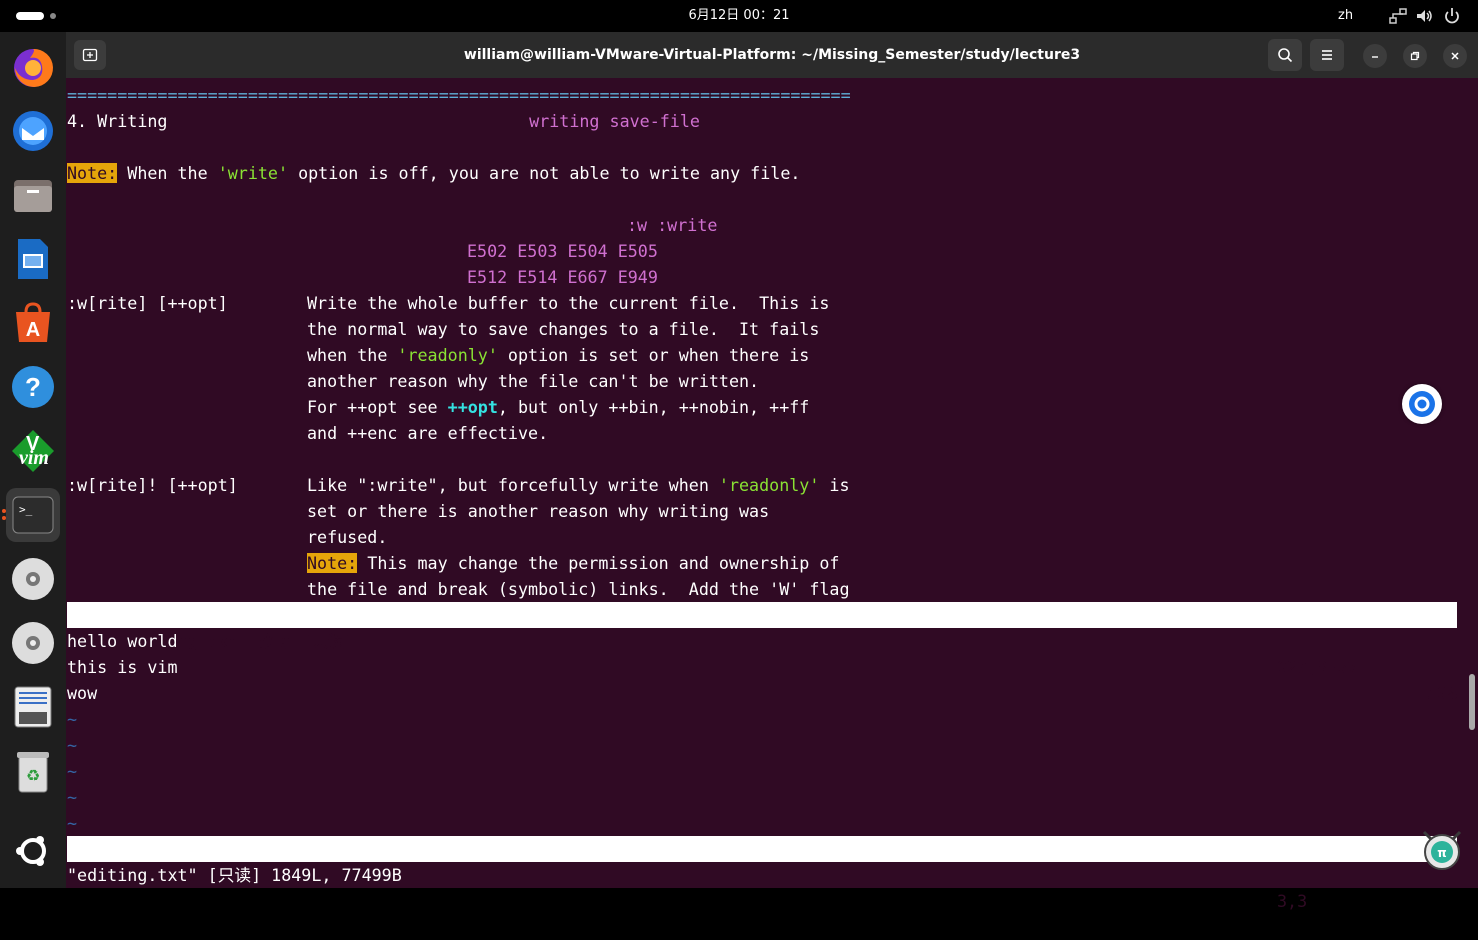 Image resolution: width=1478 pixels, height=940 pixels. I want to click on input-method-indicator: zh, so click(1345, 16).